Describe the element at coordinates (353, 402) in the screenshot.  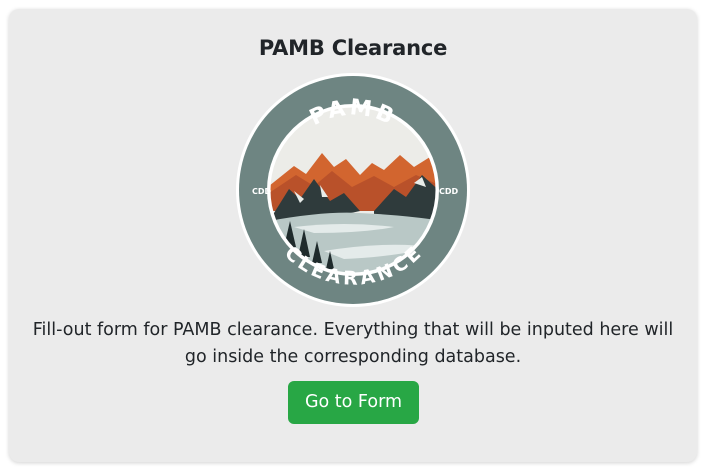
I see `go-to-form-button: Go to Form` at that location.